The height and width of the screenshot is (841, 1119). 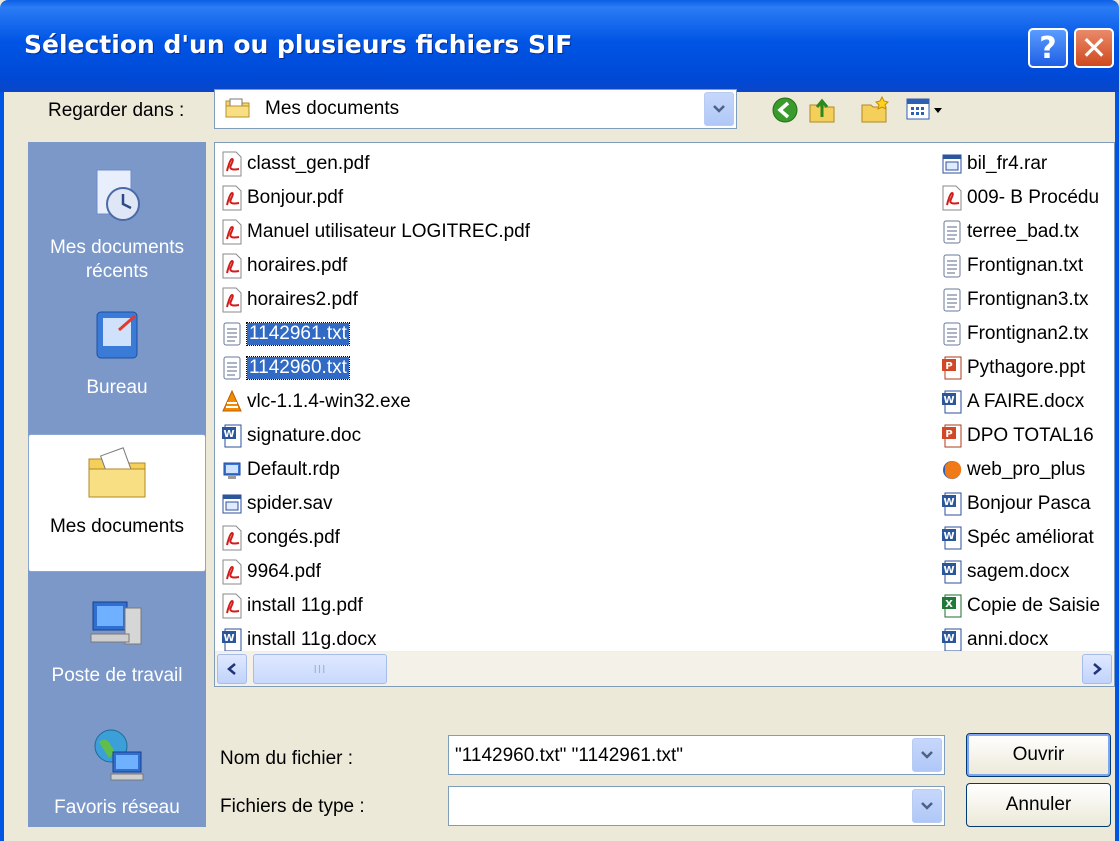 What do you see at coordinates (285, 334) in the screenshot?
I see `file-item: 1142961.txt` at bounding box center [285, 334].